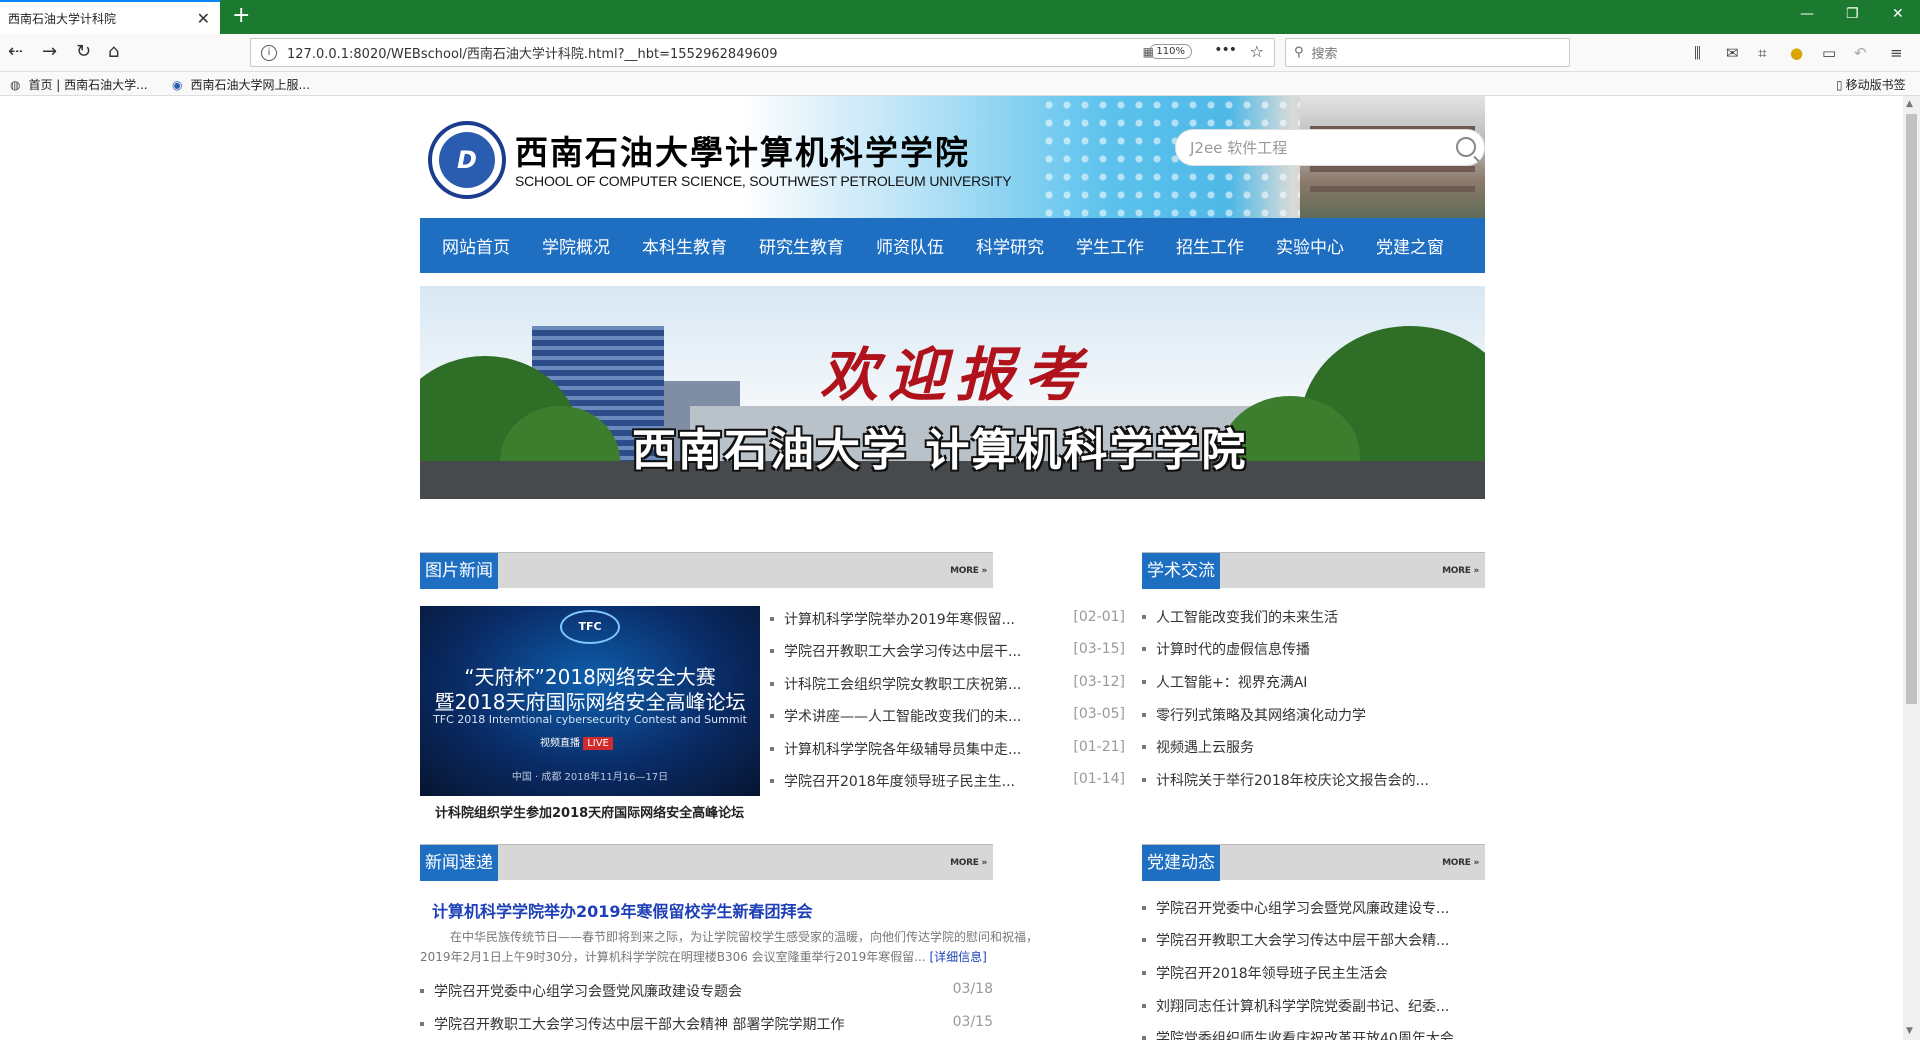 The width and height of the screenshot is (1920, 1040). I want to click on browser-search-input: ⚲ 搜索, so click(1427, 52).